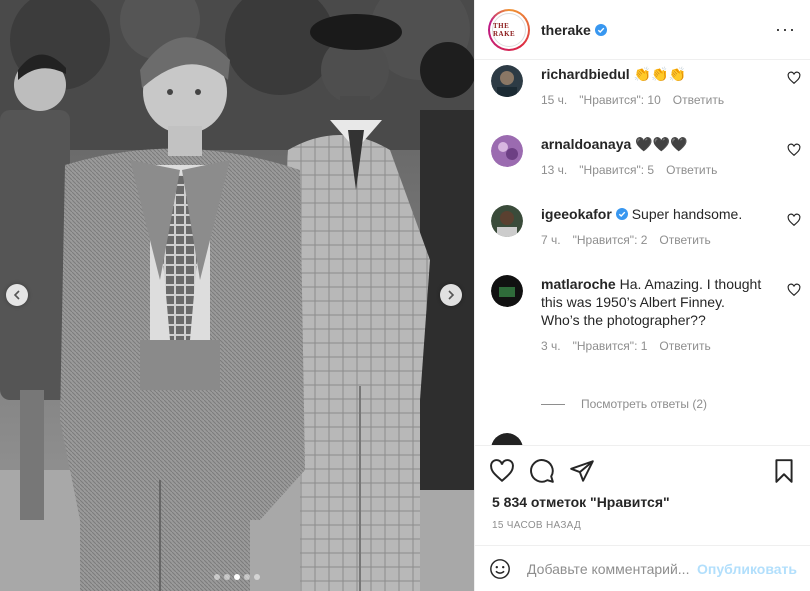 The height and width of the screenshot is (591, 810). Describe the element at coordinates (582, 471) in the screenshot. I see `share-icon` at that location.